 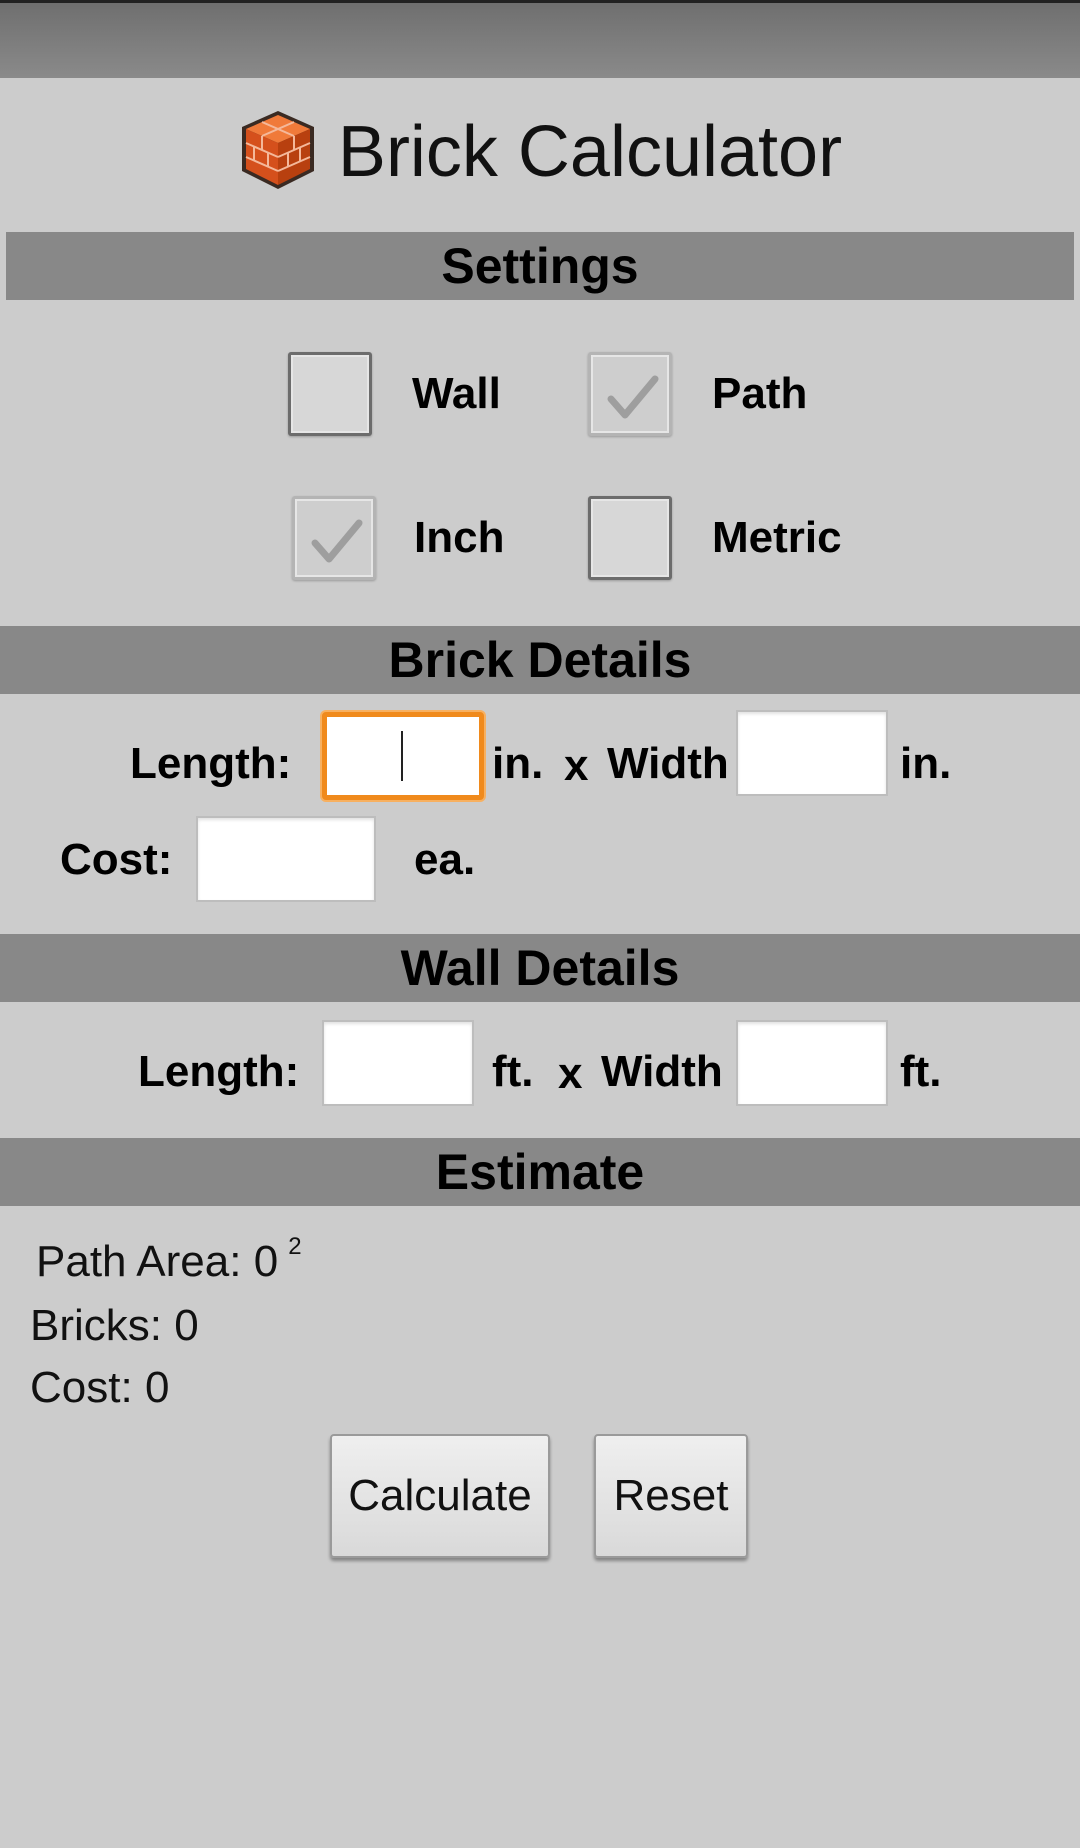 I want to click on wall-length-input, so click(x=398, y=1063).